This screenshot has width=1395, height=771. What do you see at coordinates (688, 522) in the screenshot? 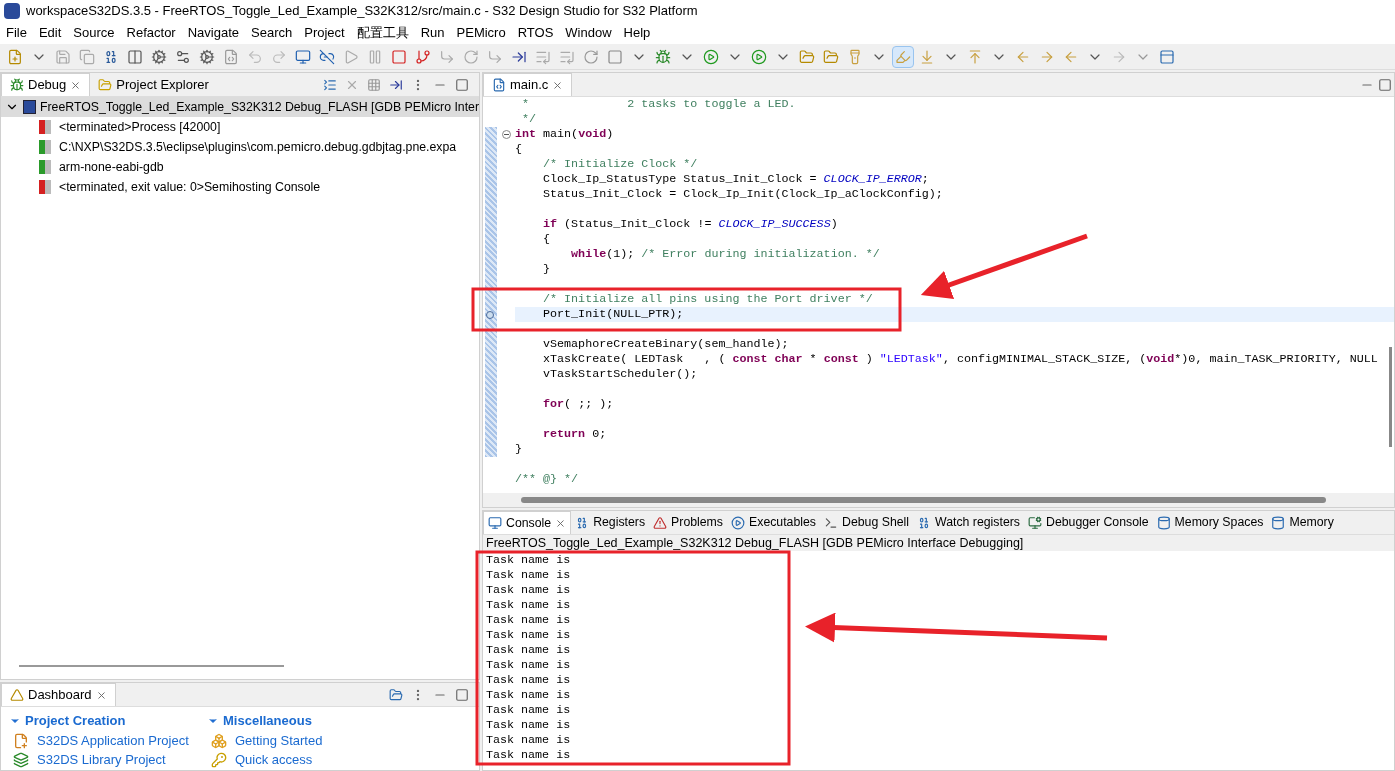
I see `view-tab: Problems` at bounding box center [688, 522].